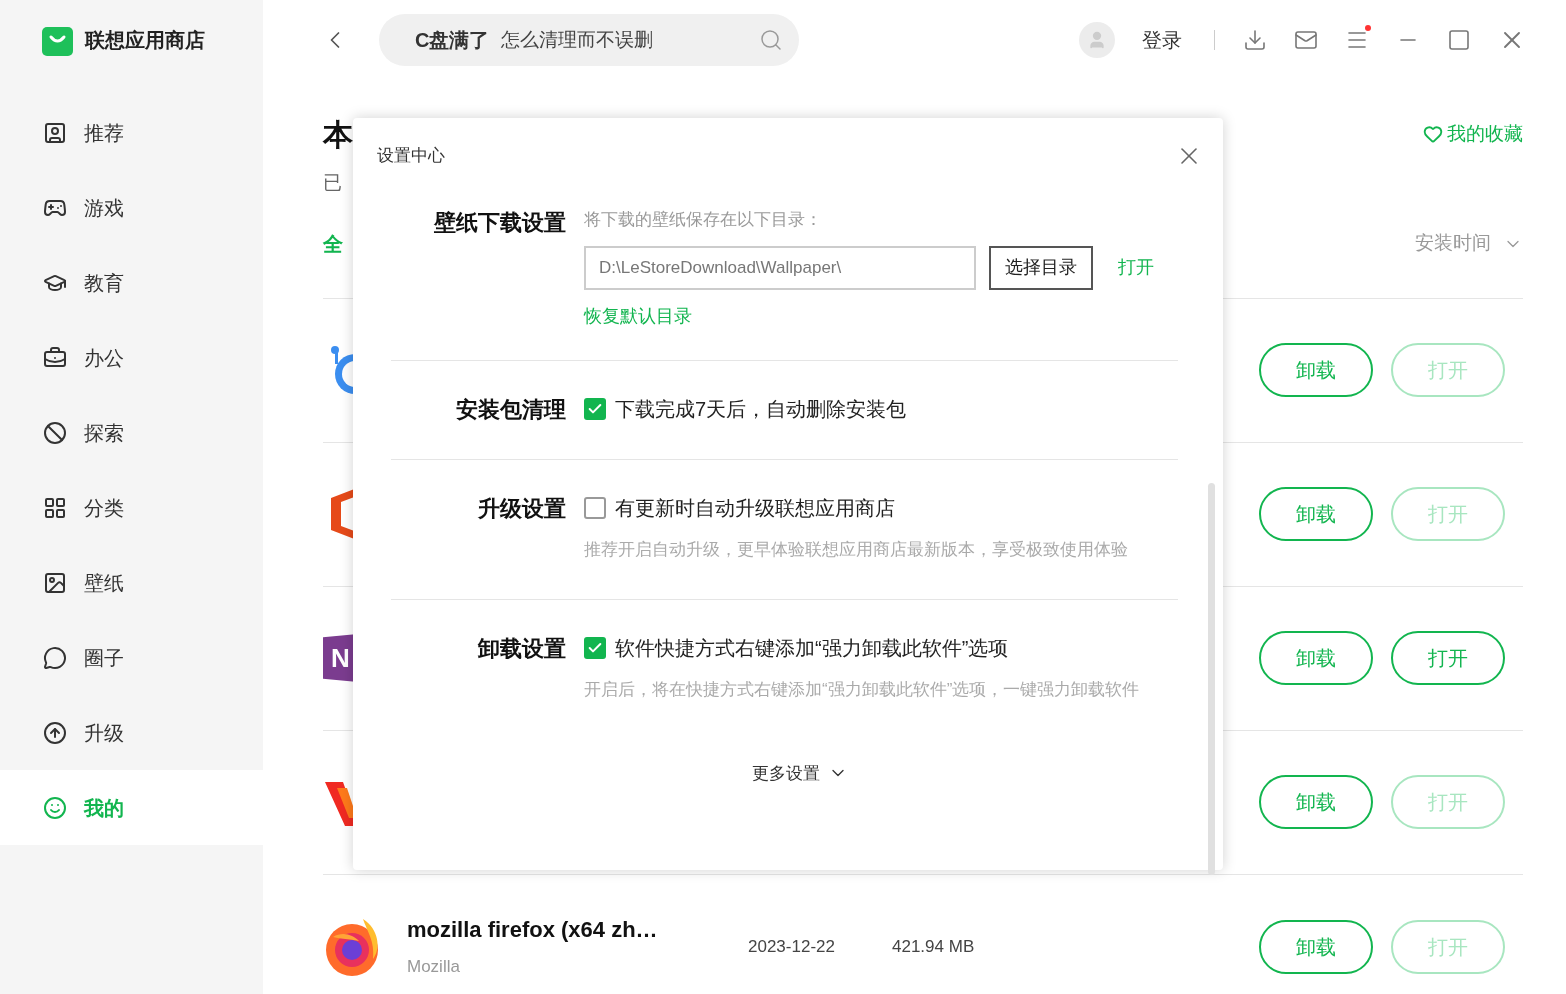 This screenshot has width=1566, height=994. Describe the element at coordinates (332, 183) in the screenshot. I see `page-subtitle: 已` at that location.